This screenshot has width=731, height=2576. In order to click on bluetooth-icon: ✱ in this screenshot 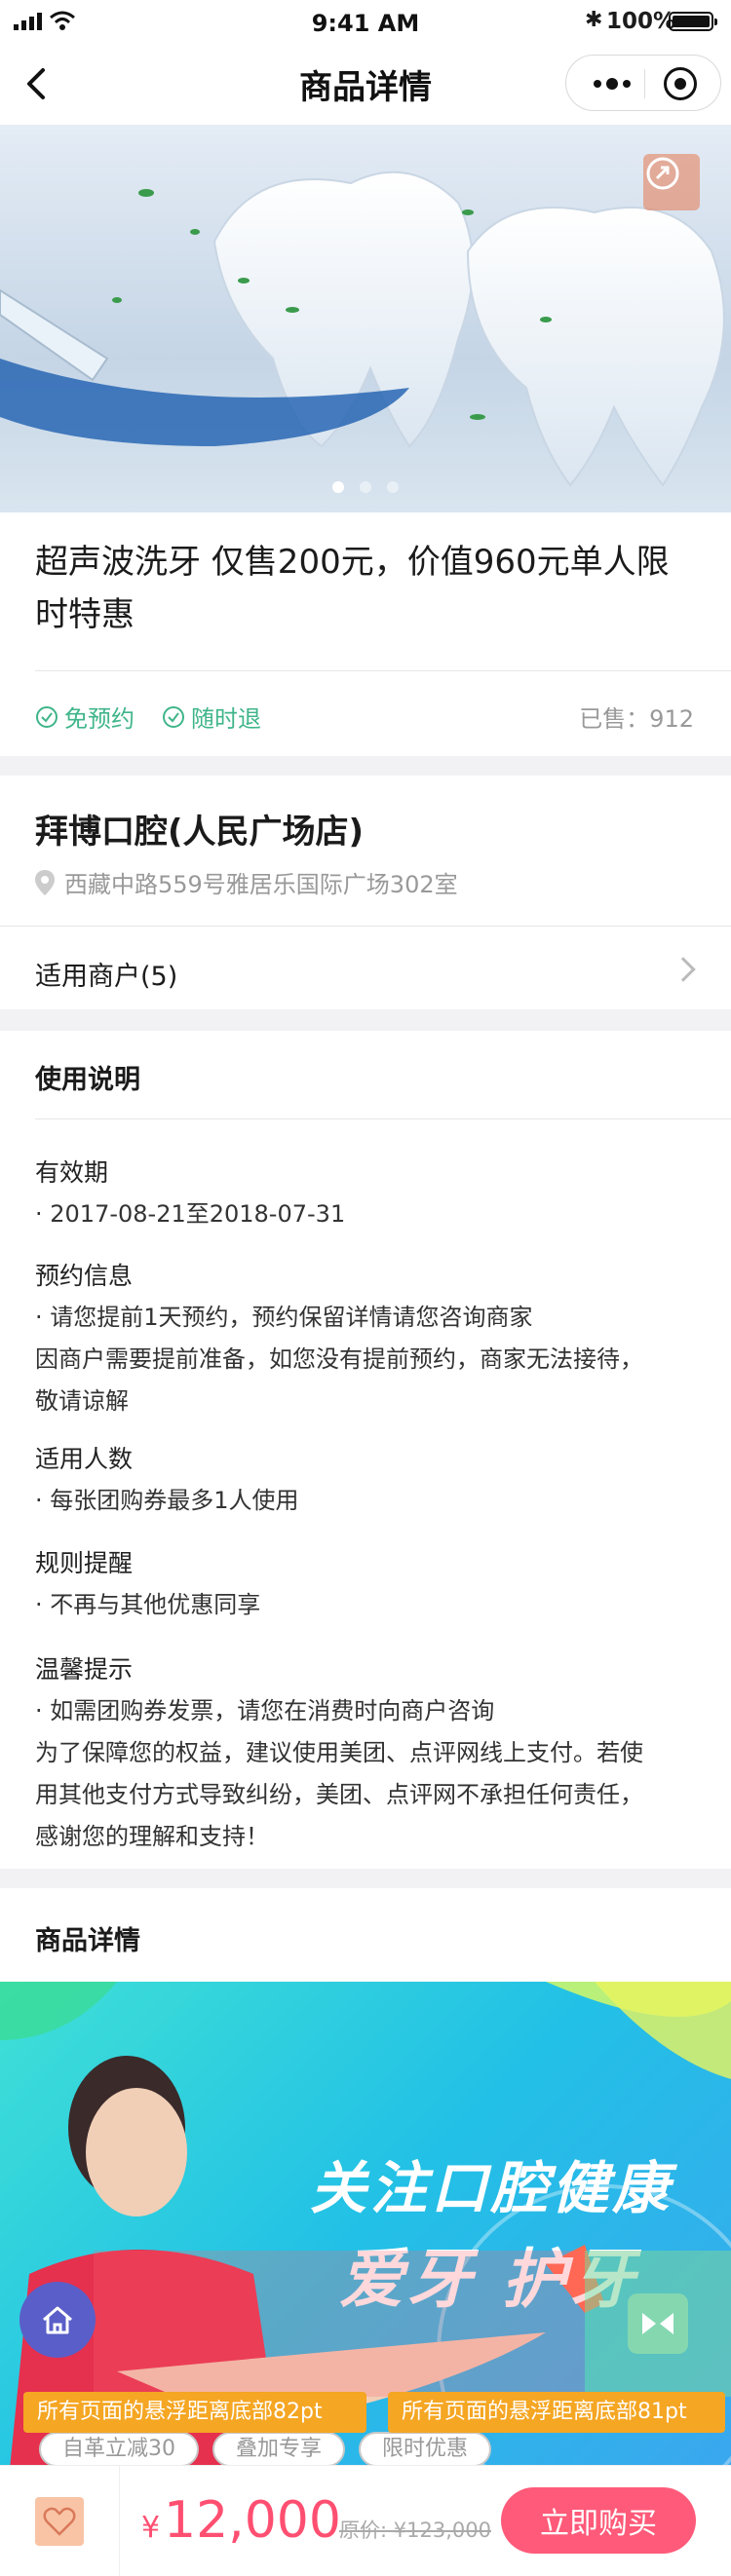, I will do `click(594, 20)`.